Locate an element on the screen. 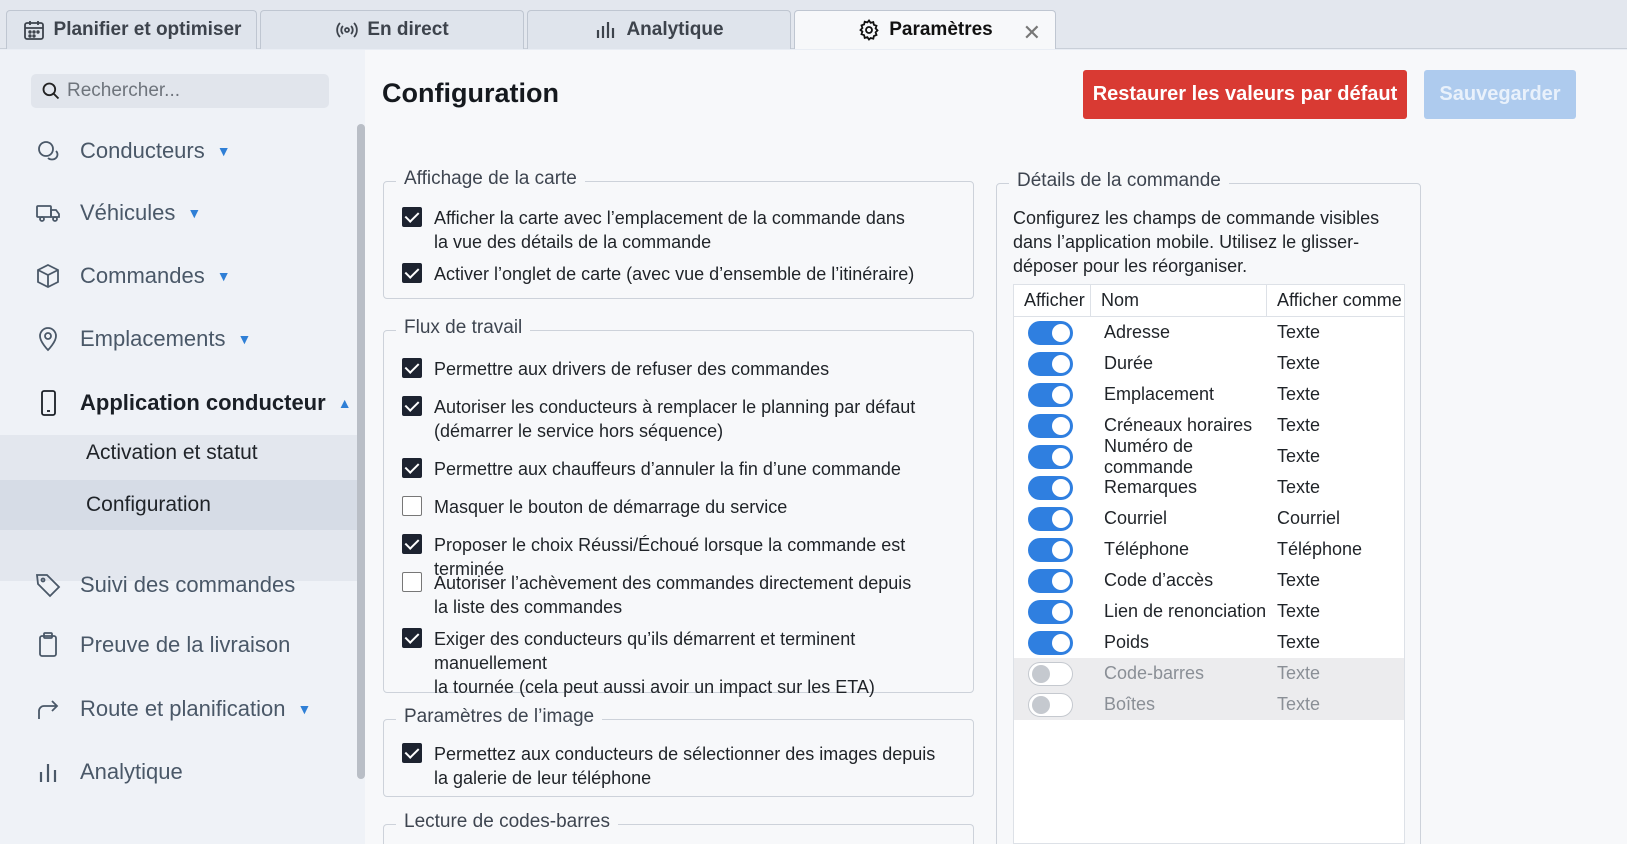 Image resolution: width=1627 pixels, height=844 pixels. save-button: Sauvegarder is located at coordinates (1500, 94).